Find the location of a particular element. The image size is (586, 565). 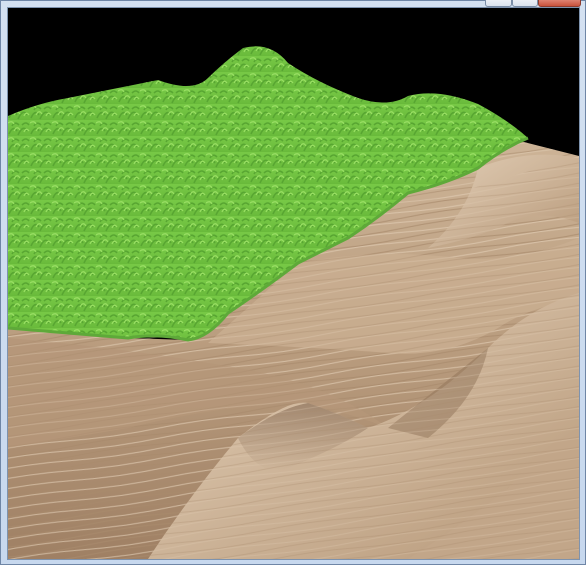

maximize-button is located at coordinates (525, 3).